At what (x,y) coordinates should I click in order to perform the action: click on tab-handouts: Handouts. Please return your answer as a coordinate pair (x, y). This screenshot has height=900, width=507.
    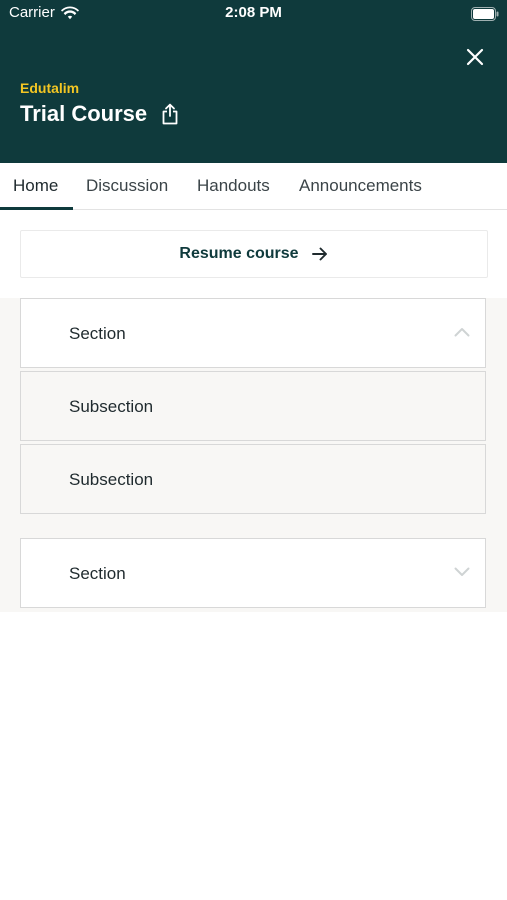
    Looking at the image, I should click on (233, 186).